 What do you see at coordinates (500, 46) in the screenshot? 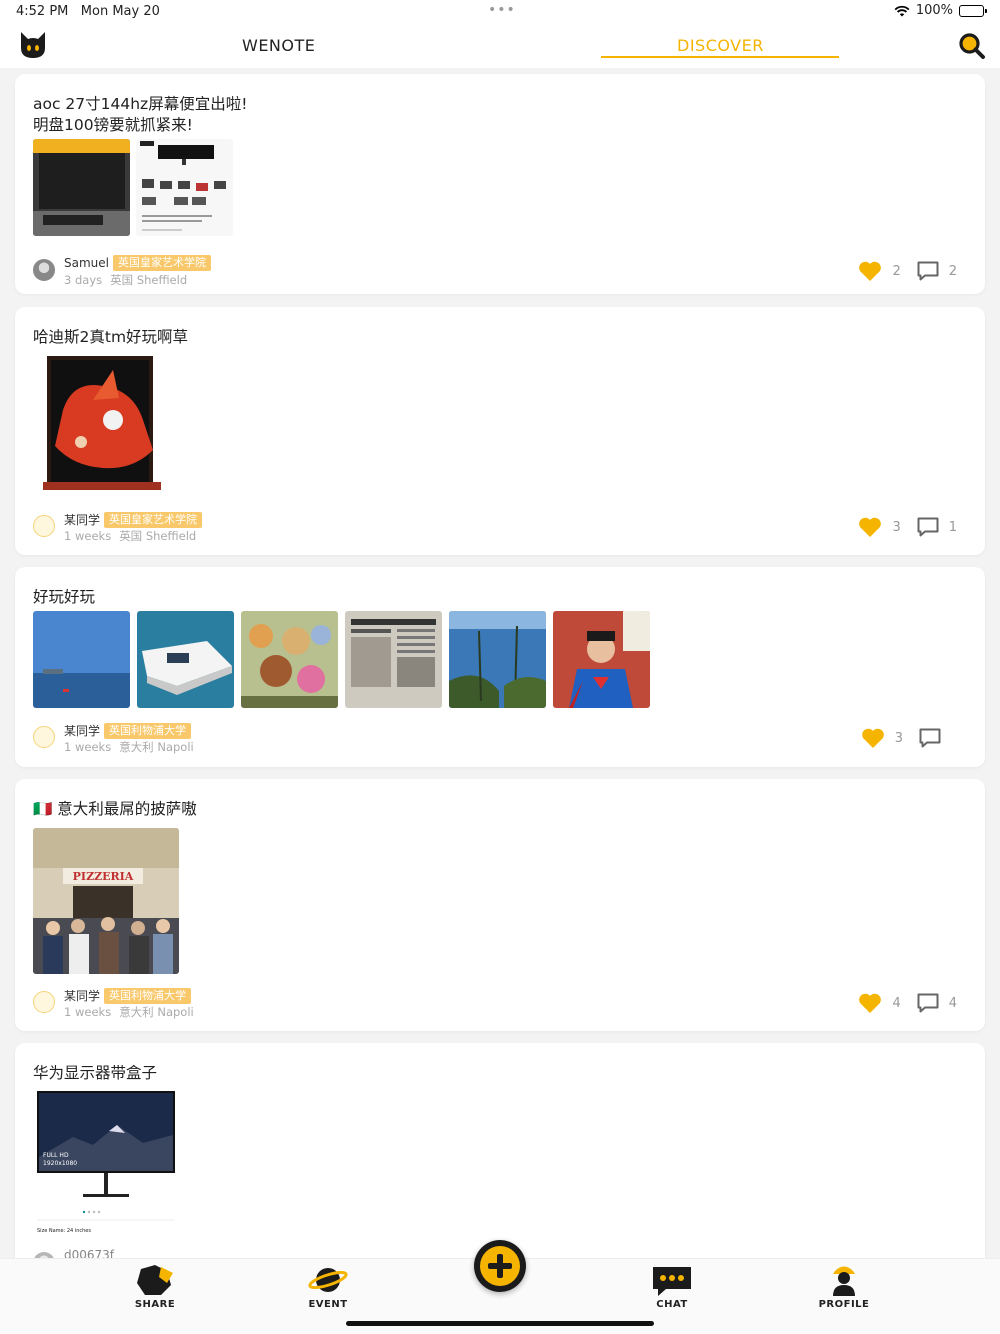
I see `top-nav: WENOTE DISCOVER` at bounding box center [500, 46].